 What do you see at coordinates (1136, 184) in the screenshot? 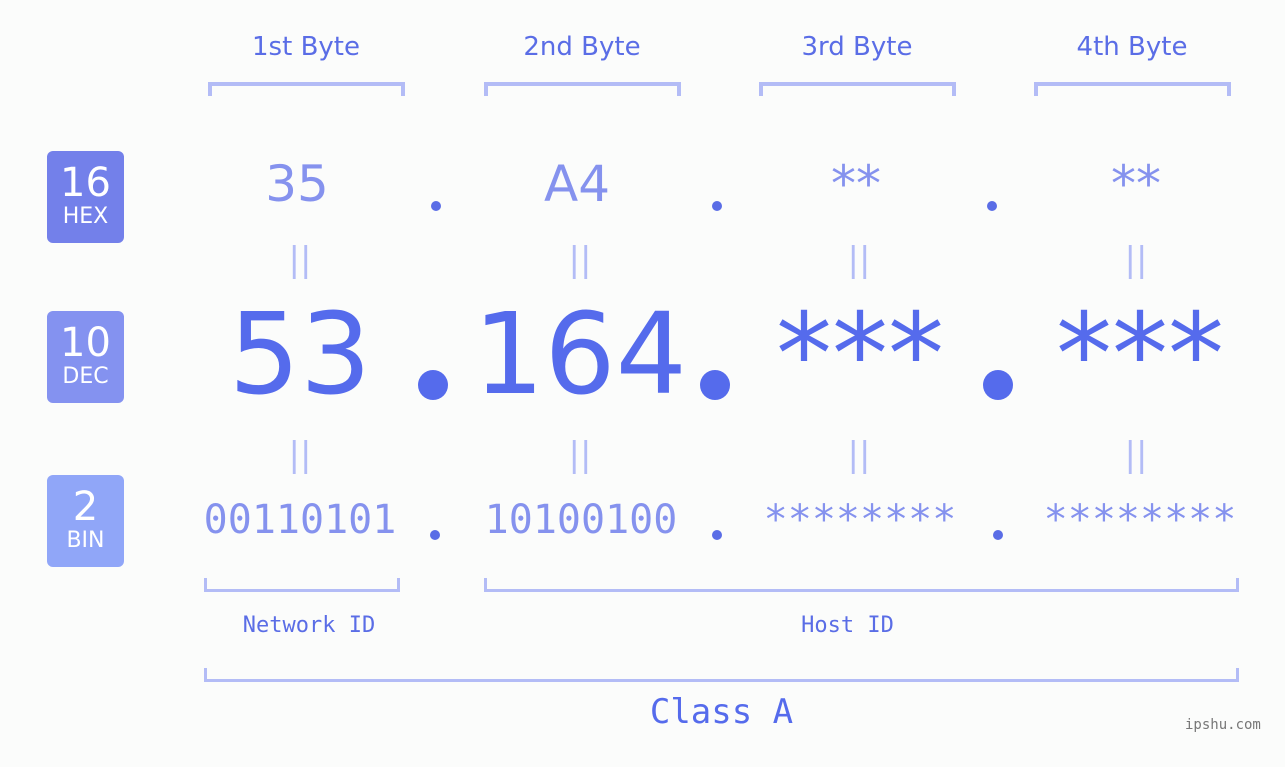
I see `hex-value-4: **` at bounding box center [1136, 184].